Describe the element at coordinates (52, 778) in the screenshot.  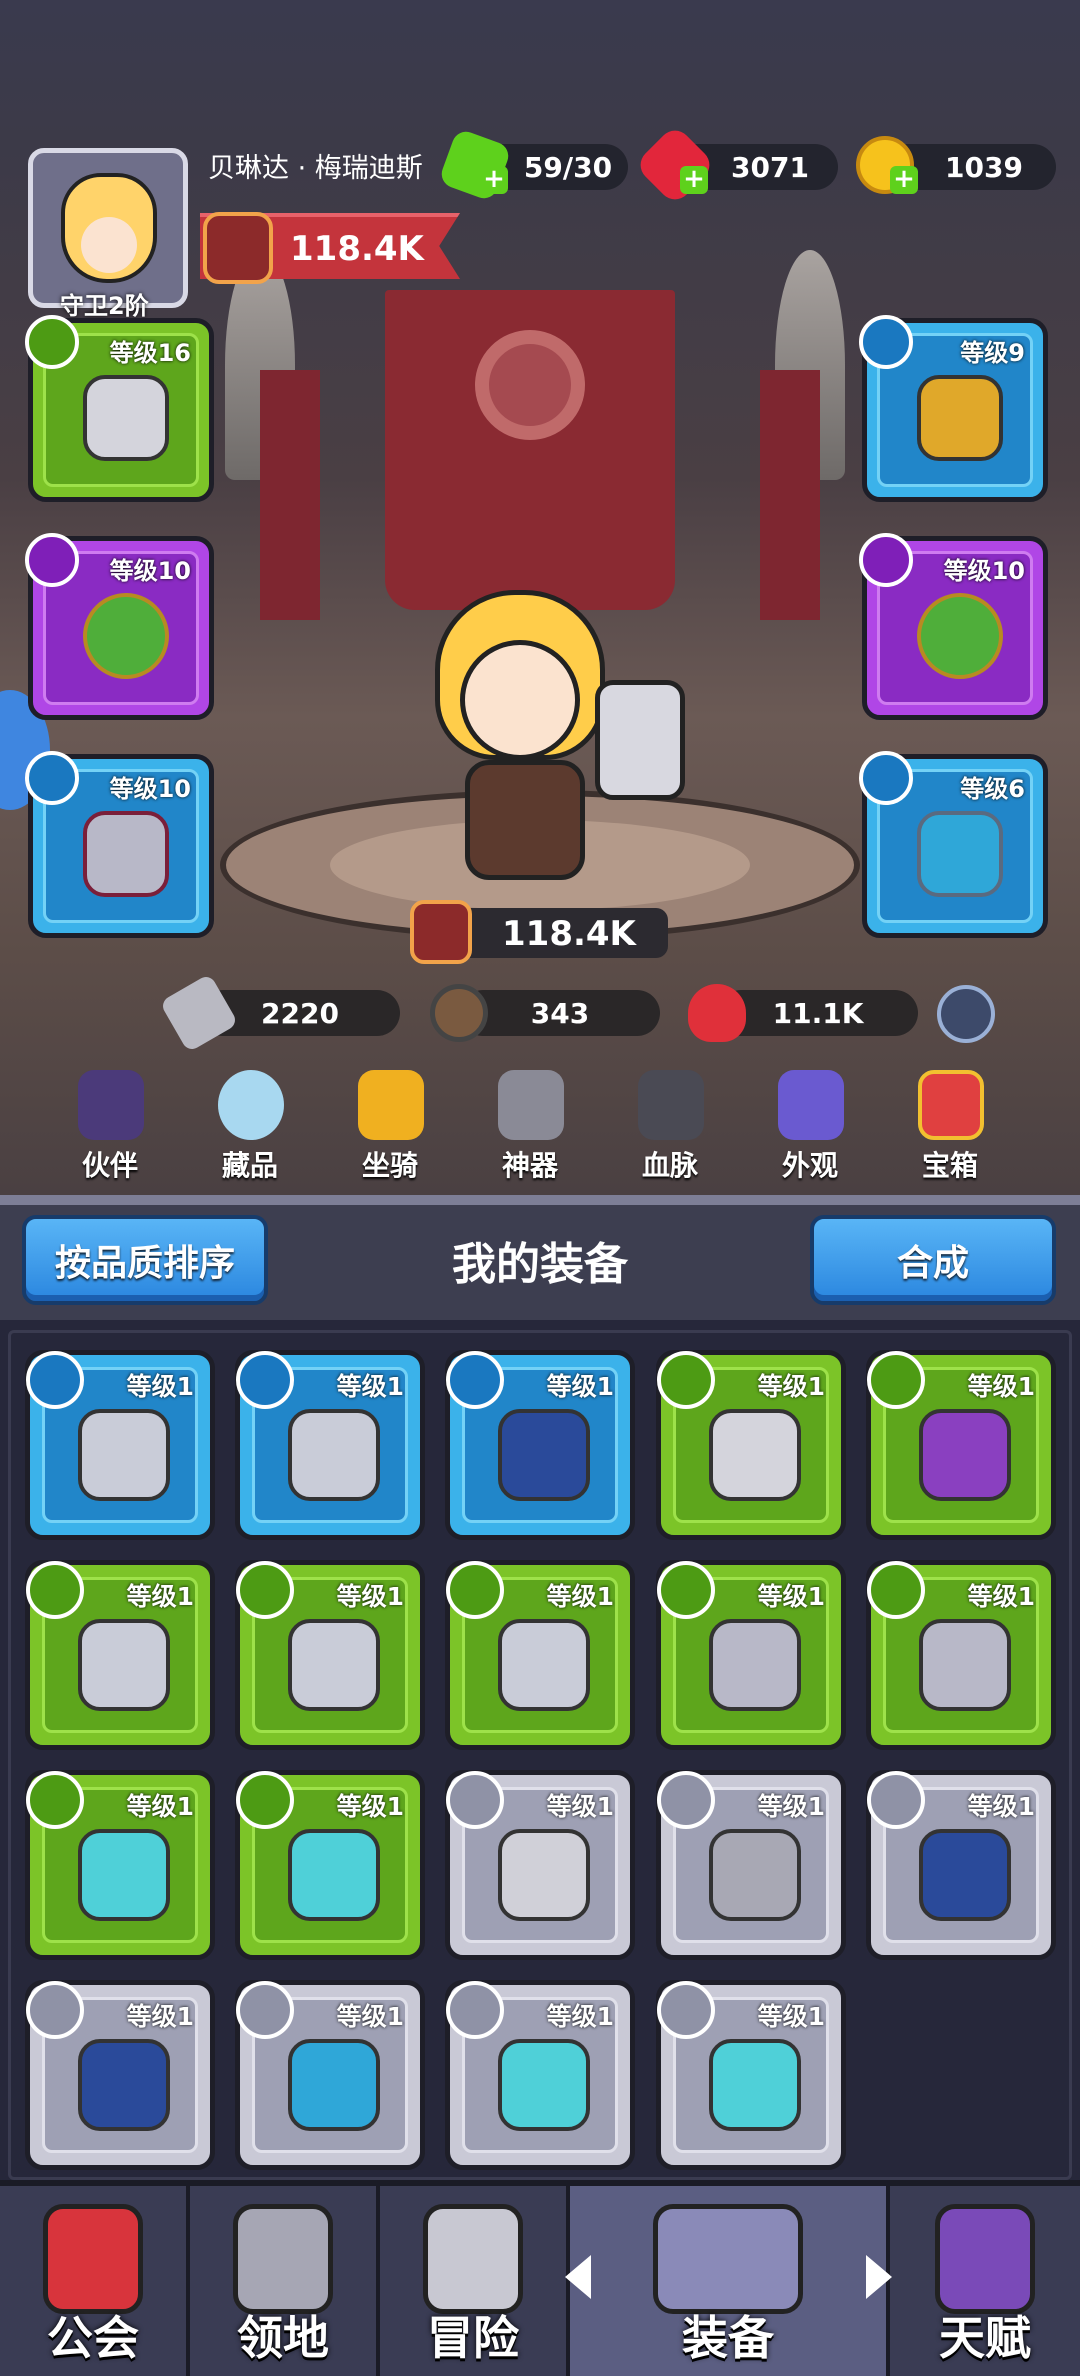
I see `necklace-type-icon` at that location.